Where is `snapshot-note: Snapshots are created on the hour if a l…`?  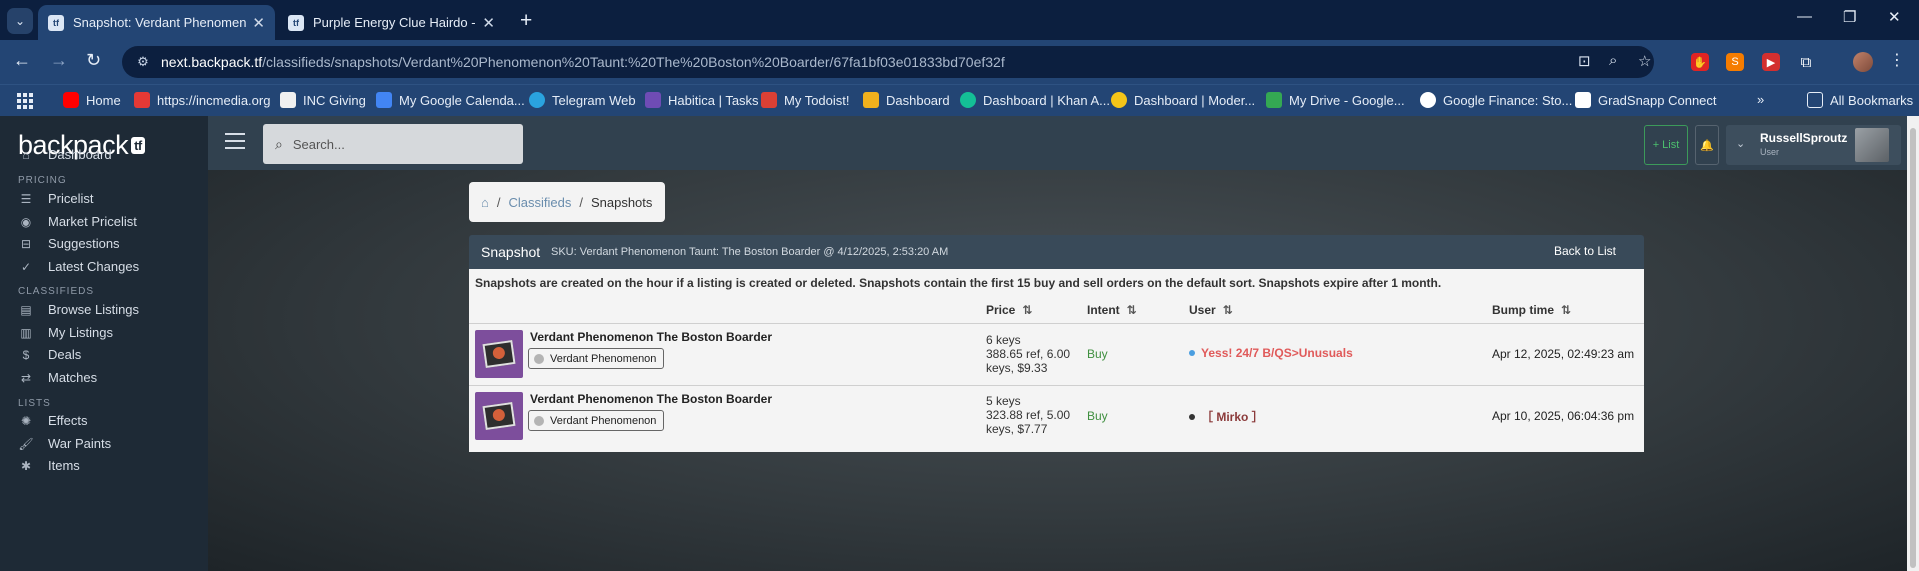
snapshot-note: Snapshots are created on the hour if a l… is located at coordinates (958, 283).